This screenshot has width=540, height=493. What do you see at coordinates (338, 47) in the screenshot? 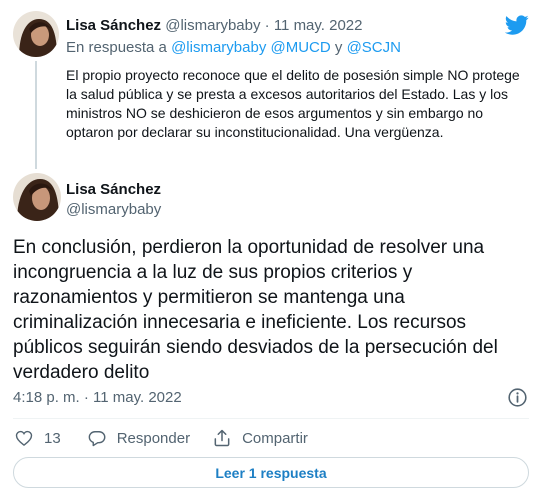
I see `reply-and: y` at bounding box center [338, 47].